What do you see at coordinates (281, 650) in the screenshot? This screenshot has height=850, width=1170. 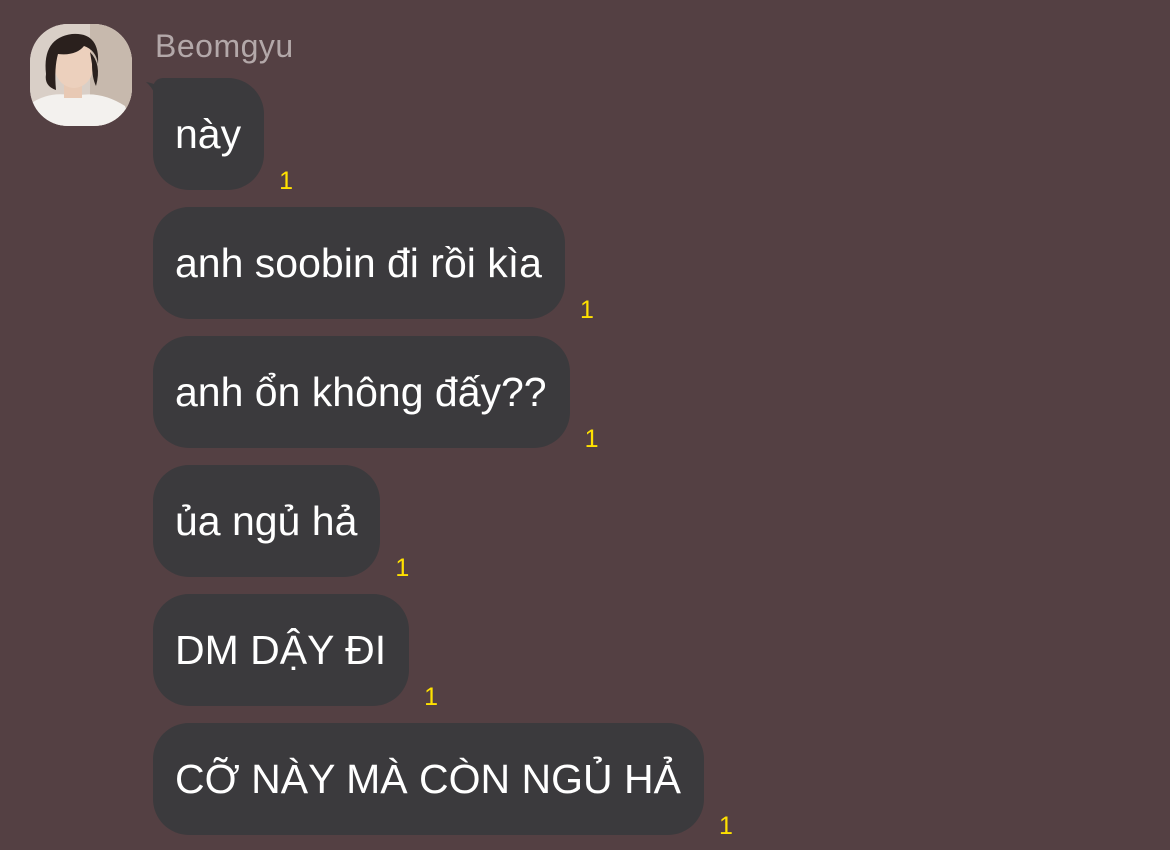 I see `message-bubble: DM DẬY ĐI` at bounding box center [281, 650].